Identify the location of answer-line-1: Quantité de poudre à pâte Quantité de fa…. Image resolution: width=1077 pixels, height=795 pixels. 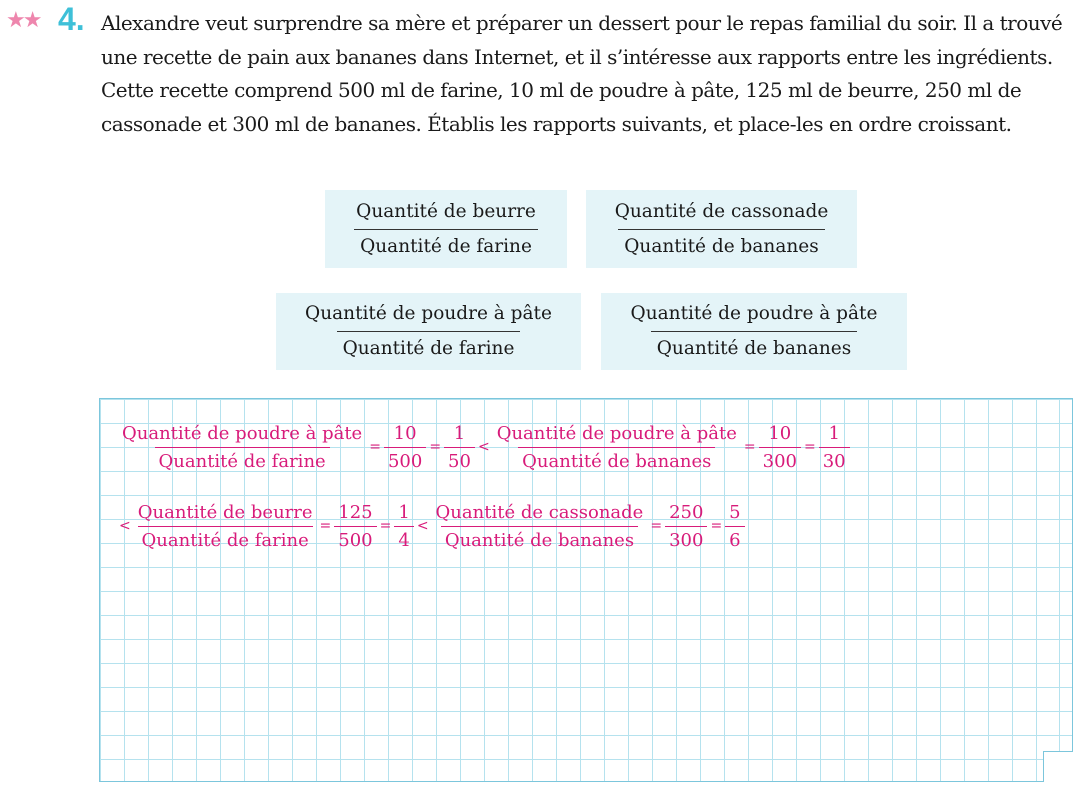
(484, 447).